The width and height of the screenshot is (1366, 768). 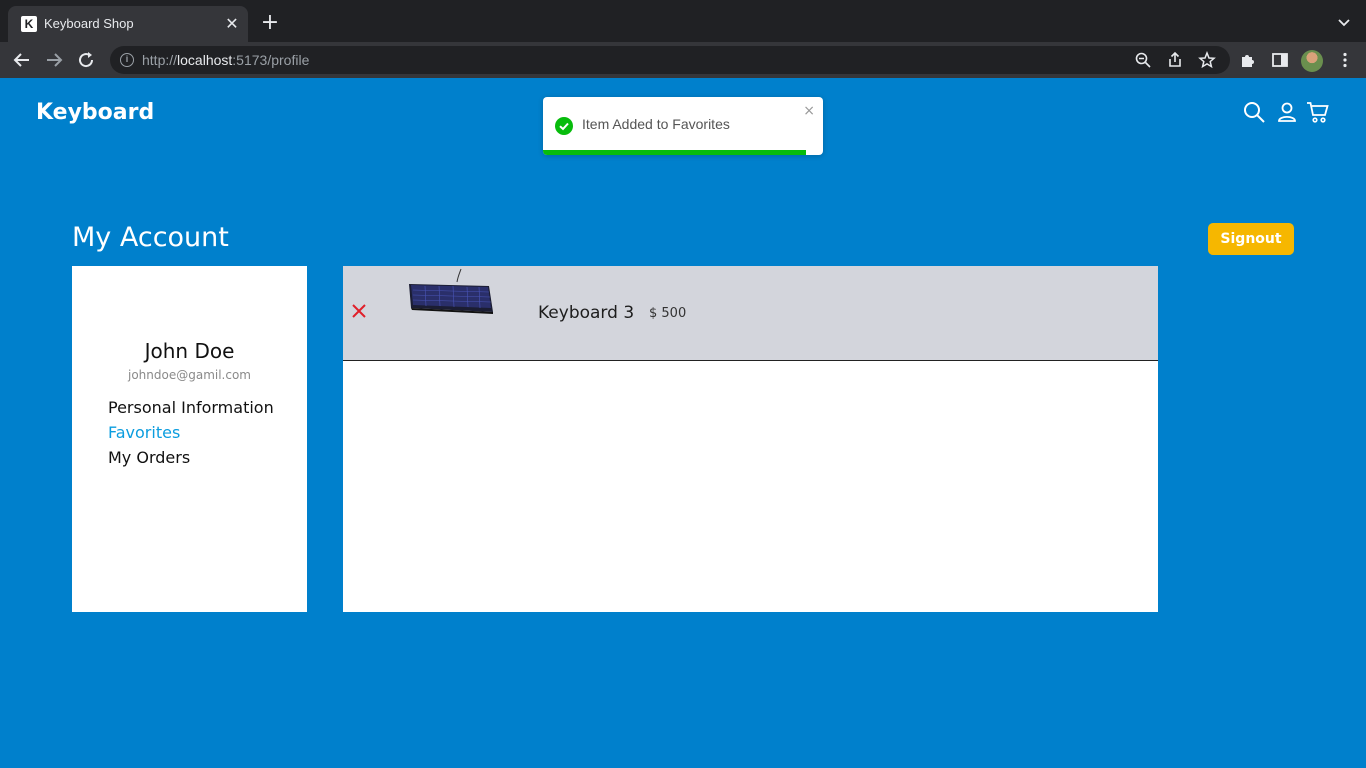 I want to click on tab-search-chevron-icon, so click(x=1344, y=22).